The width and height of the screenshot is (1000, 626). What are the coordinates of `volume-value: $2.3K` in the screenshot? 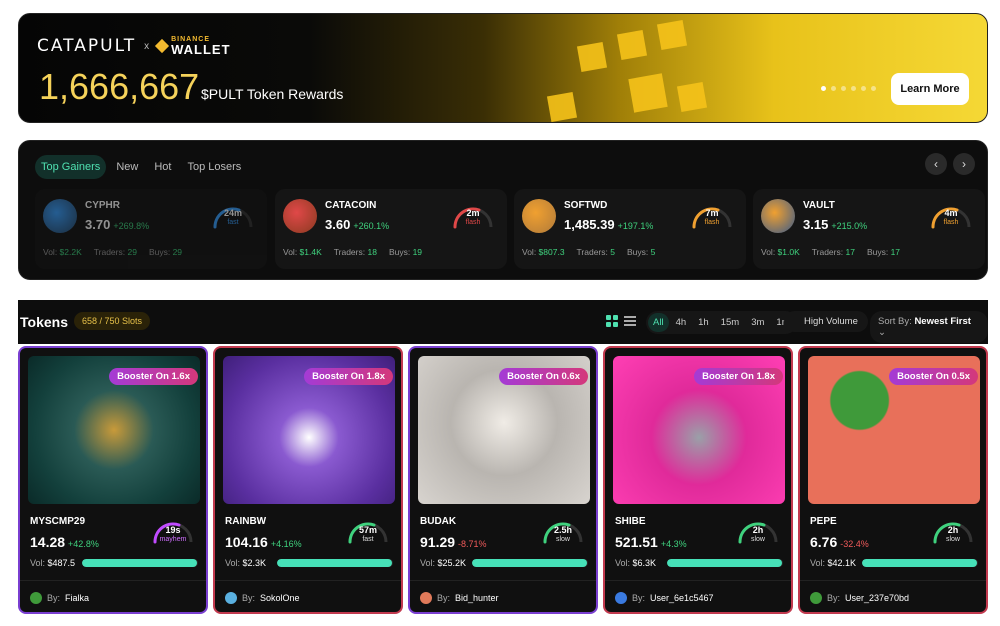 It's located at (254, 563).